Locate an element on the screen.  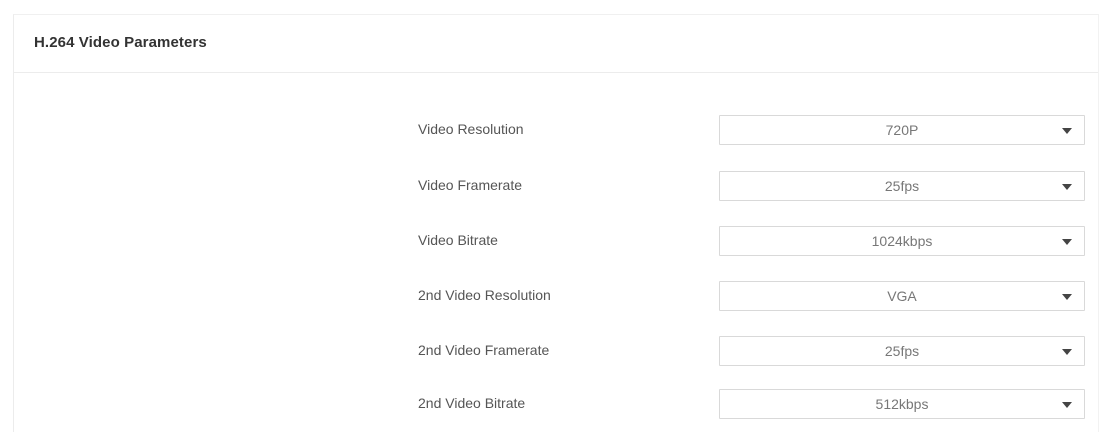
video-resolution-select: 720P is located at coordinates (902, 130).